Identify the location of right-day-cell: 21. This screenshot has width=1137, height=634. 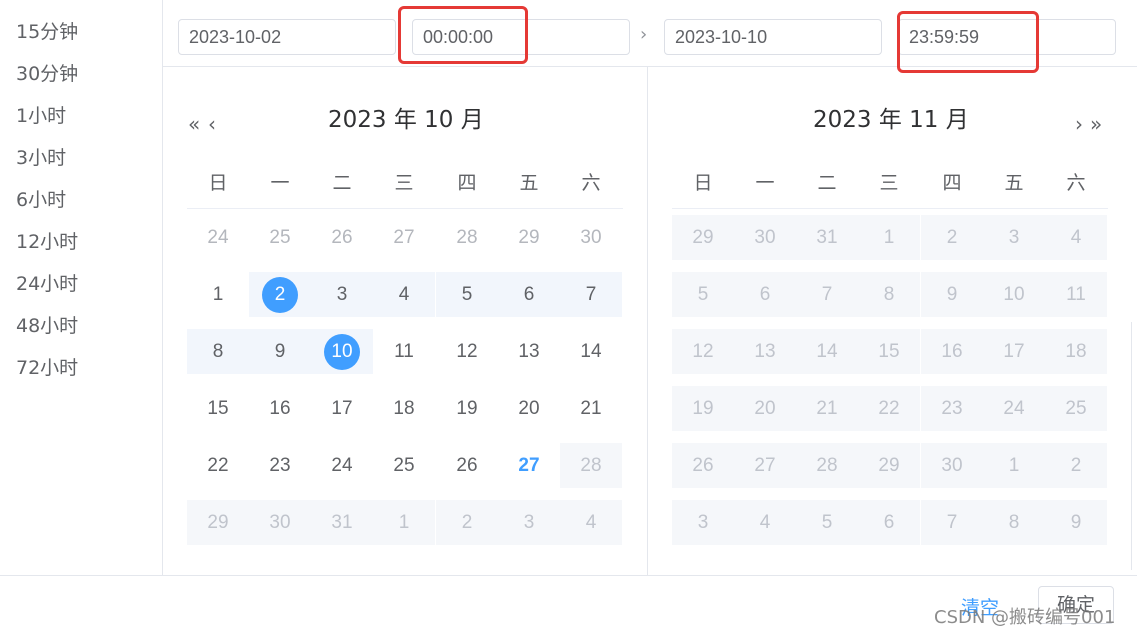
(827, 408).